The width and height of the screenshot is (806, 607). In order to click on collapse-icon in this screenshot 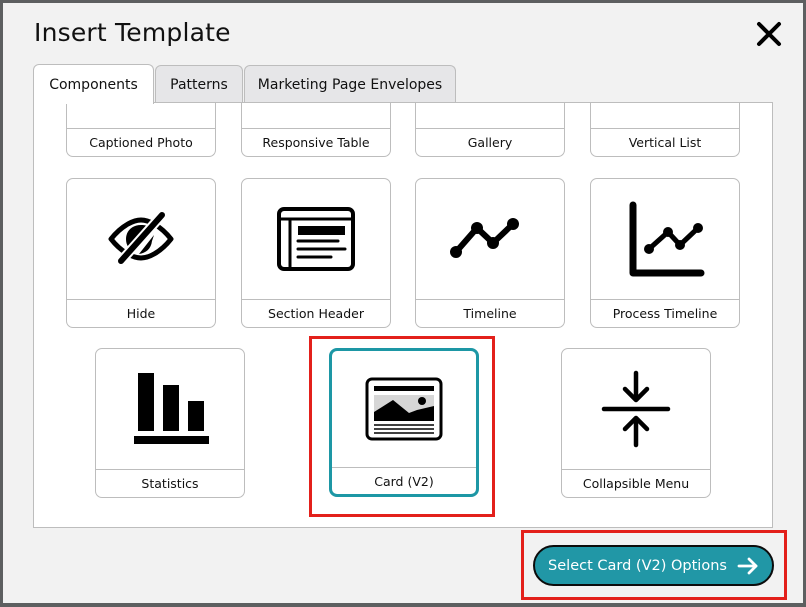, I will do `click(636, 409)`.